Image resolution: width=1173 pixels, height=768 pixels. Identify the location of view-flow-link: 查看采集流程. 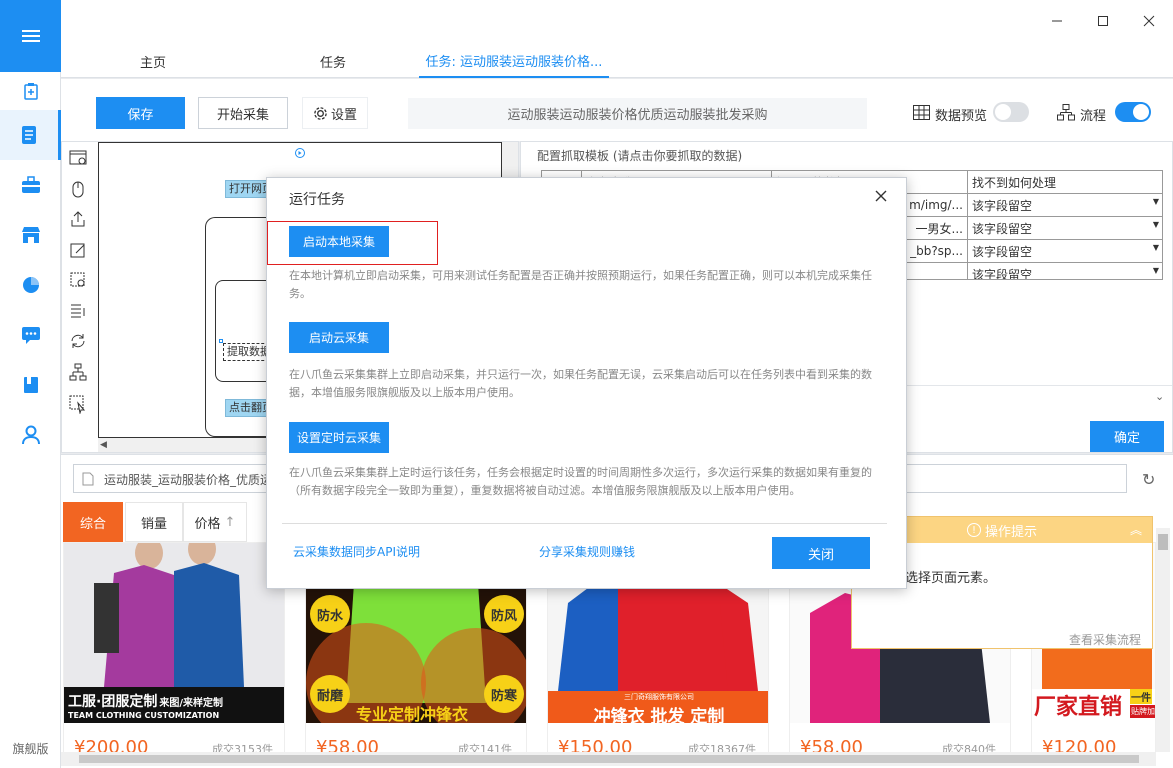
(1105, 639).